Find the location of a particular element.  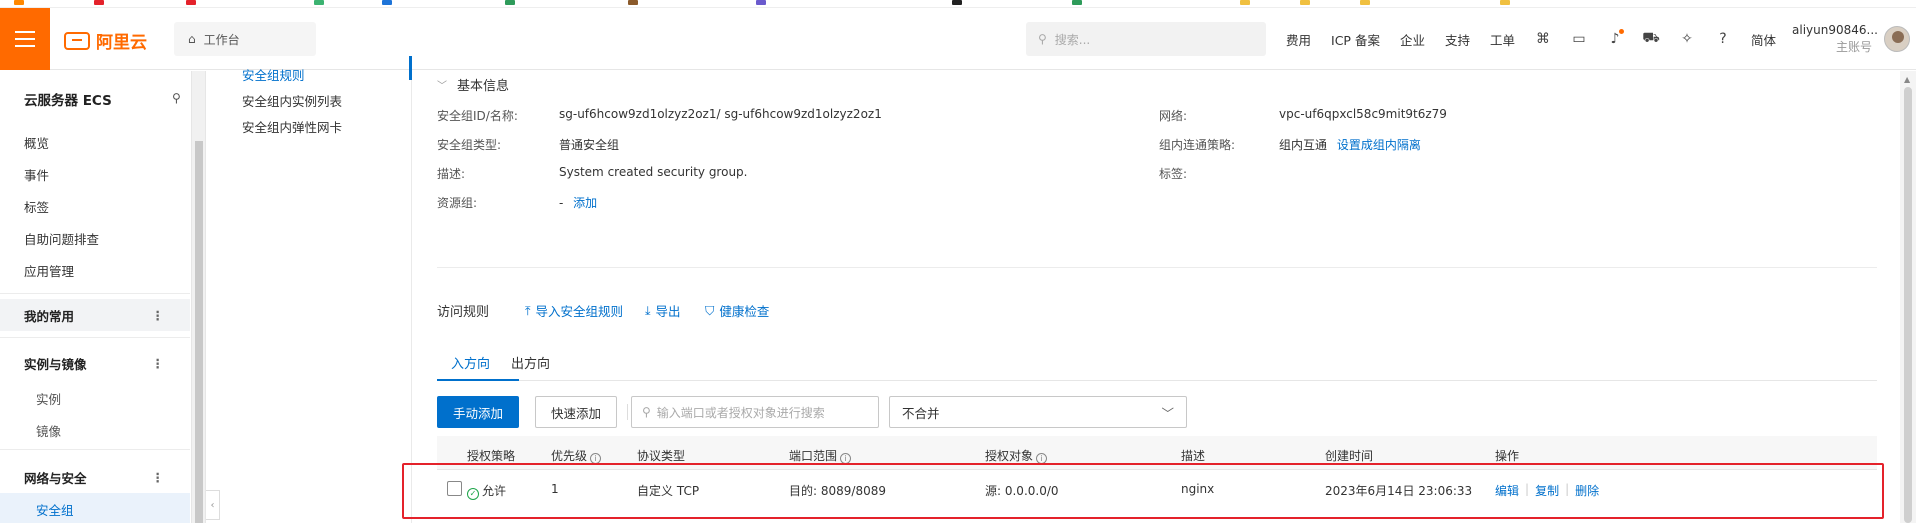

home-icon: ⌂ is located at coordinates (192, 39).